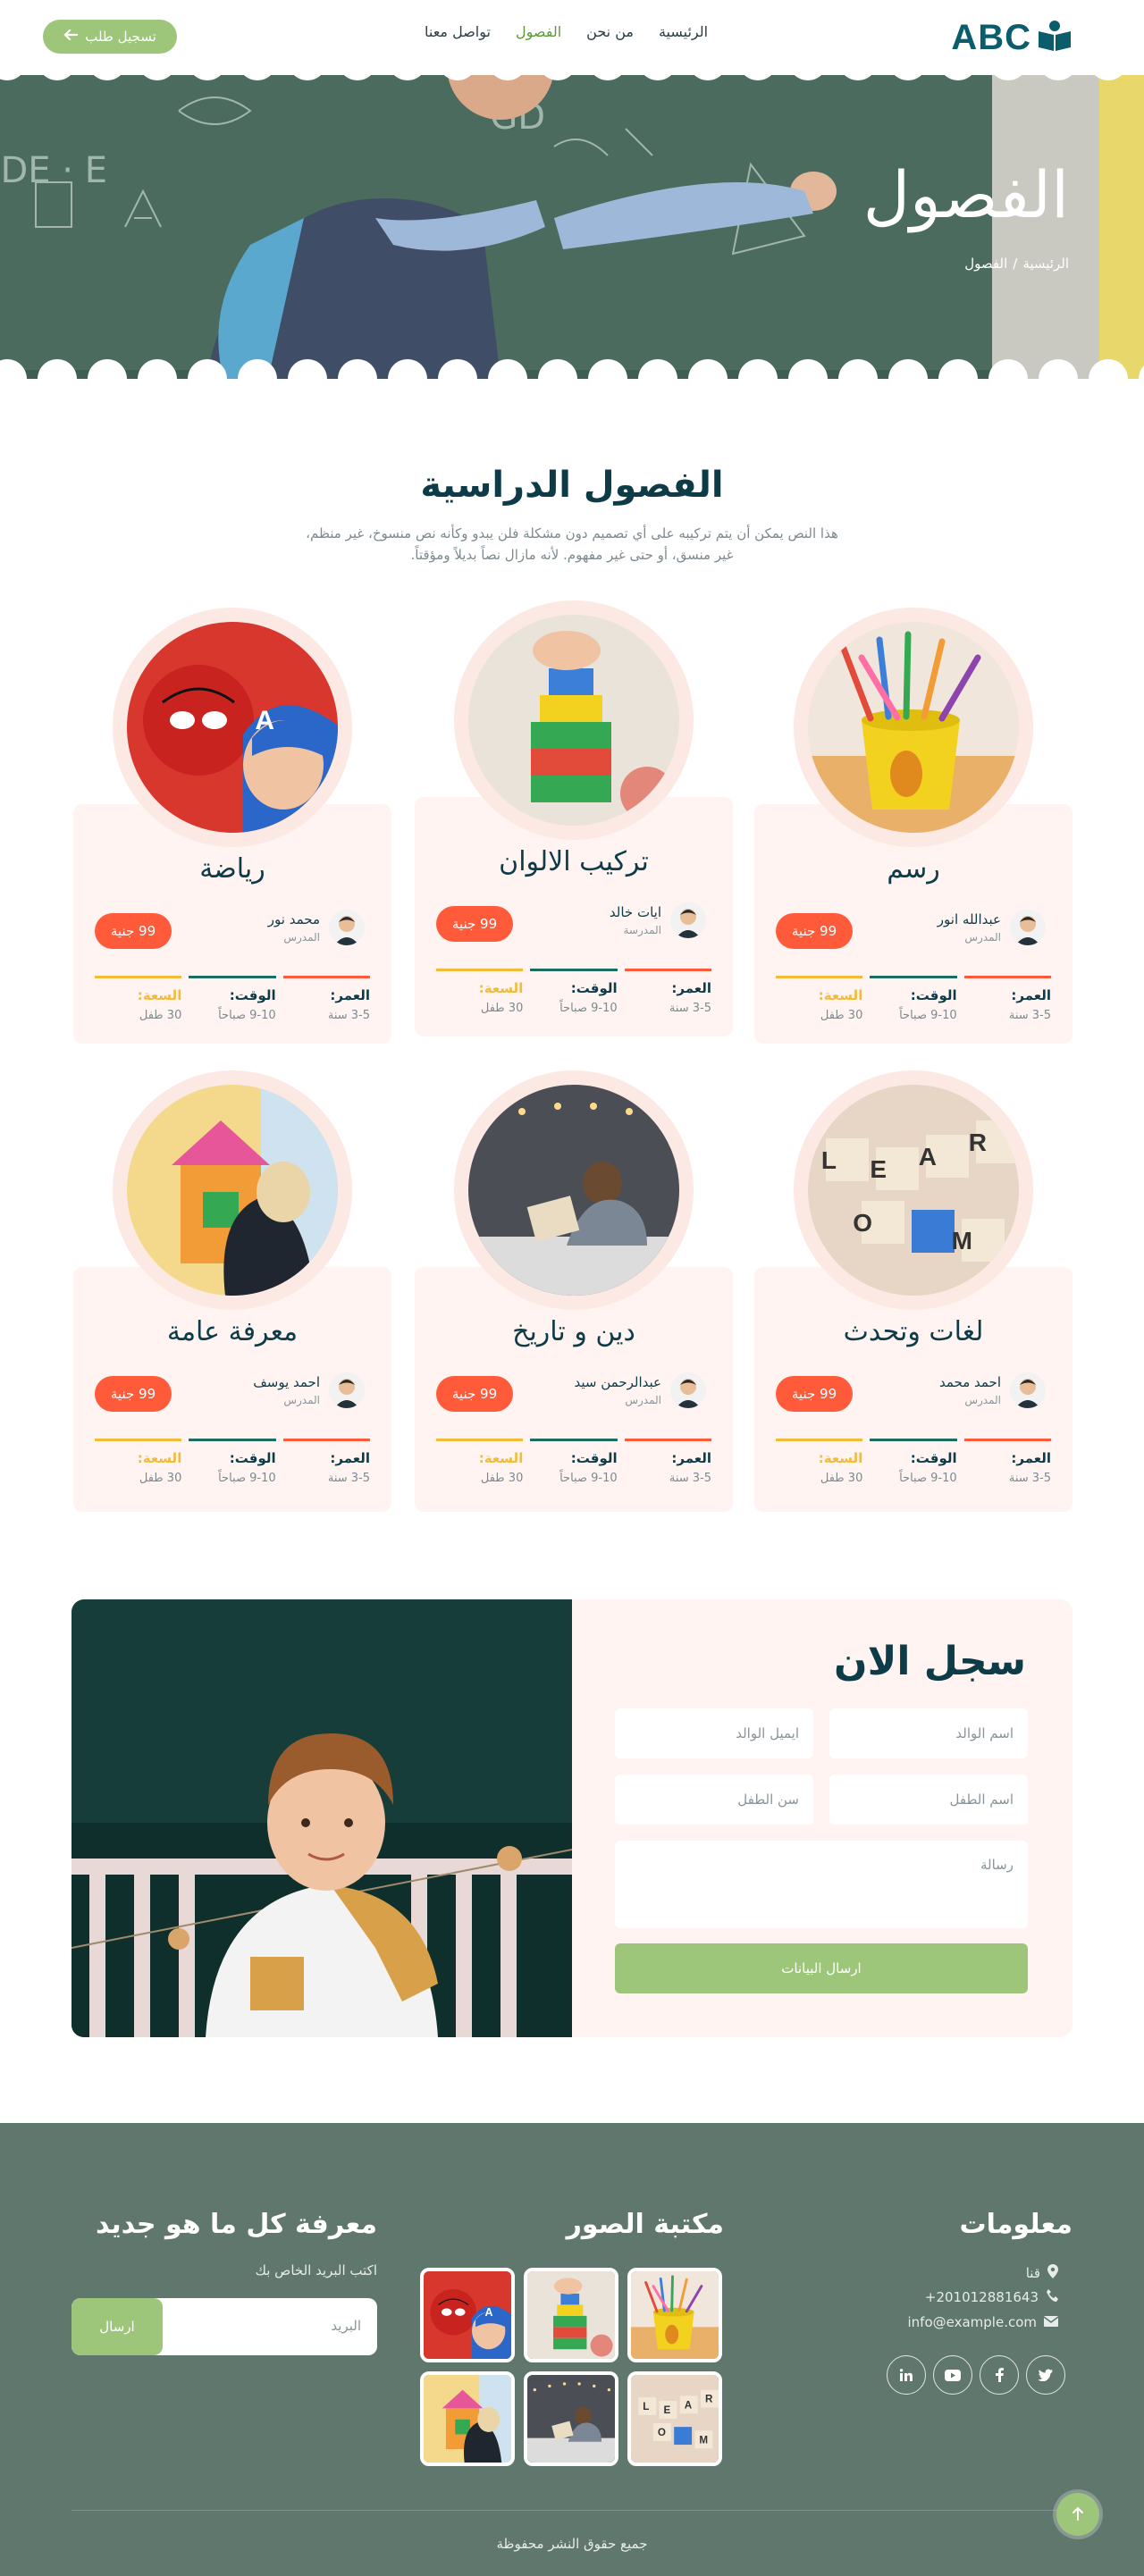 Image resolution: width=1144 pixels, height=2576 pixels. What do you see at coordinates (976, 2375) in the screenshot?
I see `social-links` at bounding box center [976, 2375].